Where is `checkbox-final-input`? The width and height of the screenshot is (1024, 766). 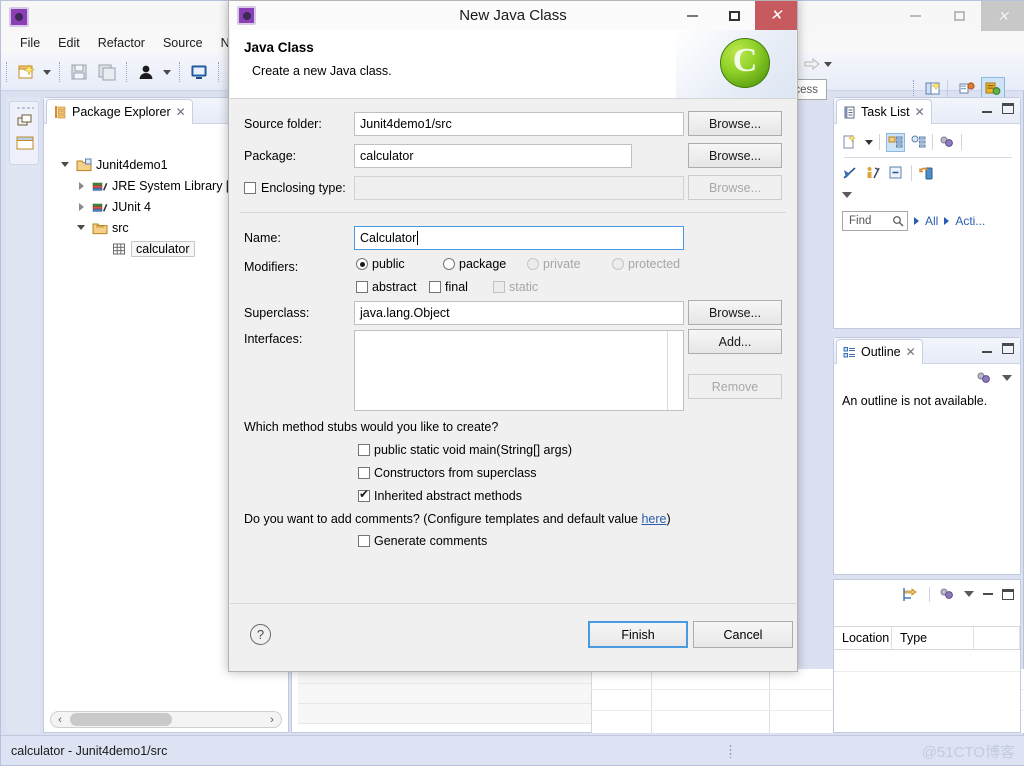 checkbox-final-input is located at coordinates (435, 287).